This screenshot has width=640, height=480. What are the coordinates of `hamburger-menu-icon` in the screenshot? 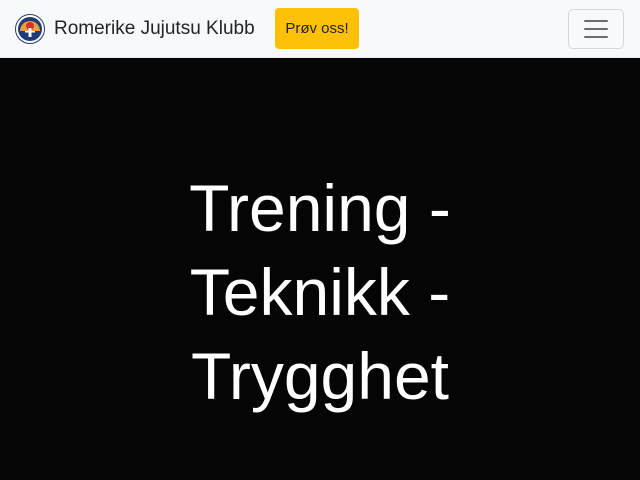 It's located at (596, 29).